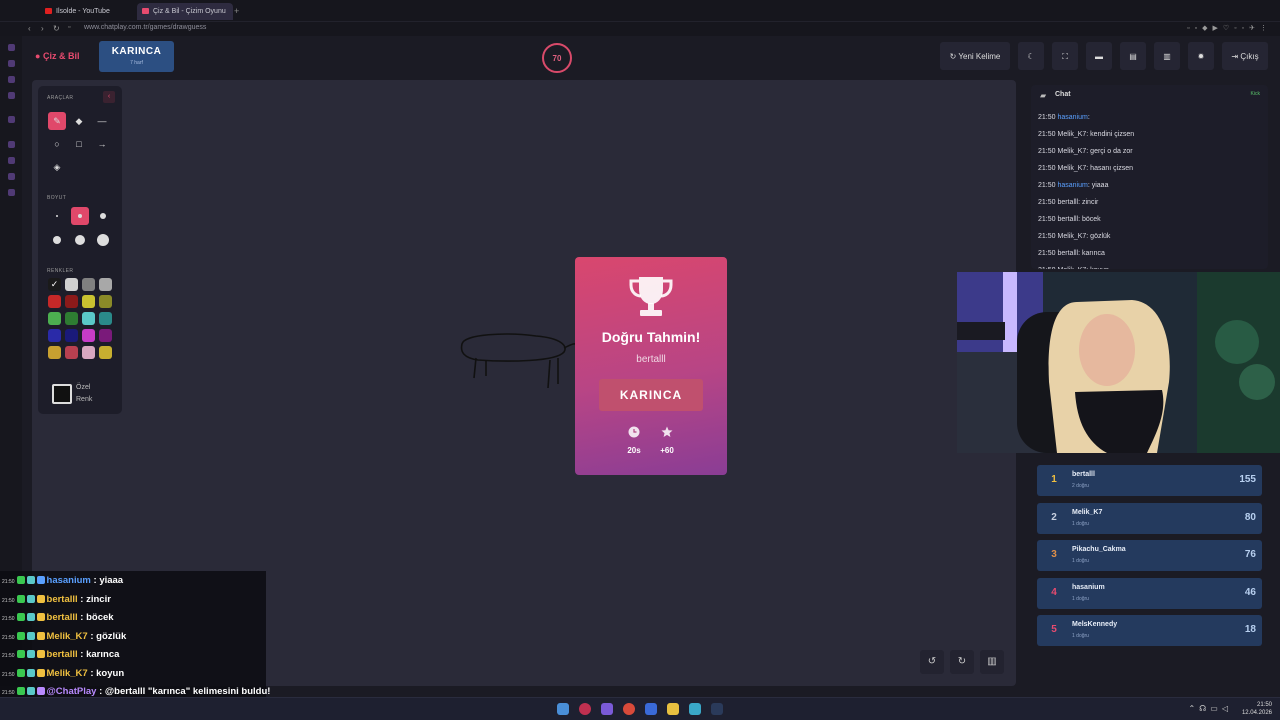 Image resolution: width=1280 pixels, height=720 pixels. I want to click on browser-tab-youtube: Ilsolde - YouTube, so click(86, 11).